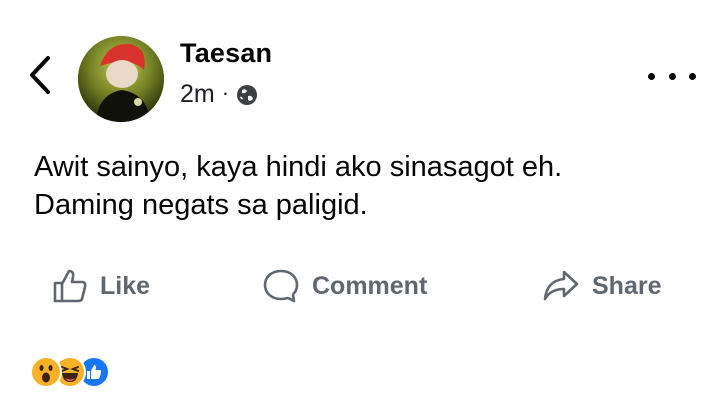 This screenshot has height=406, width=720. Describe the element at coordinates (70, 286) in the screenshot. I see `thumbs-up-icon` at that location.